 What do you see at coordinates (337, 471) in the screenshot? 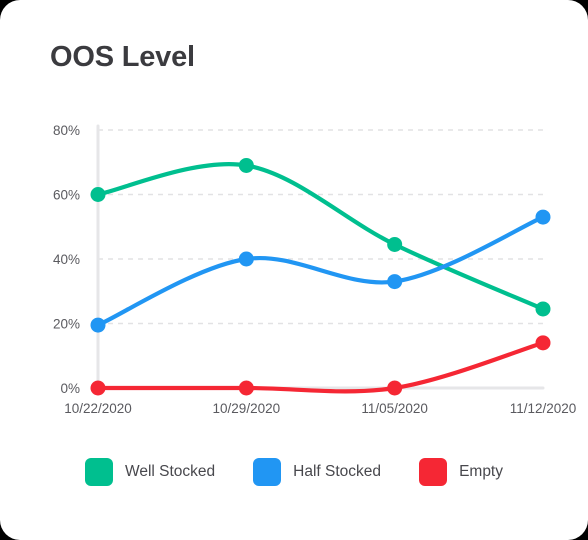
I see `legend-item-label: Half Stocked` at bounding box center [337, 471].